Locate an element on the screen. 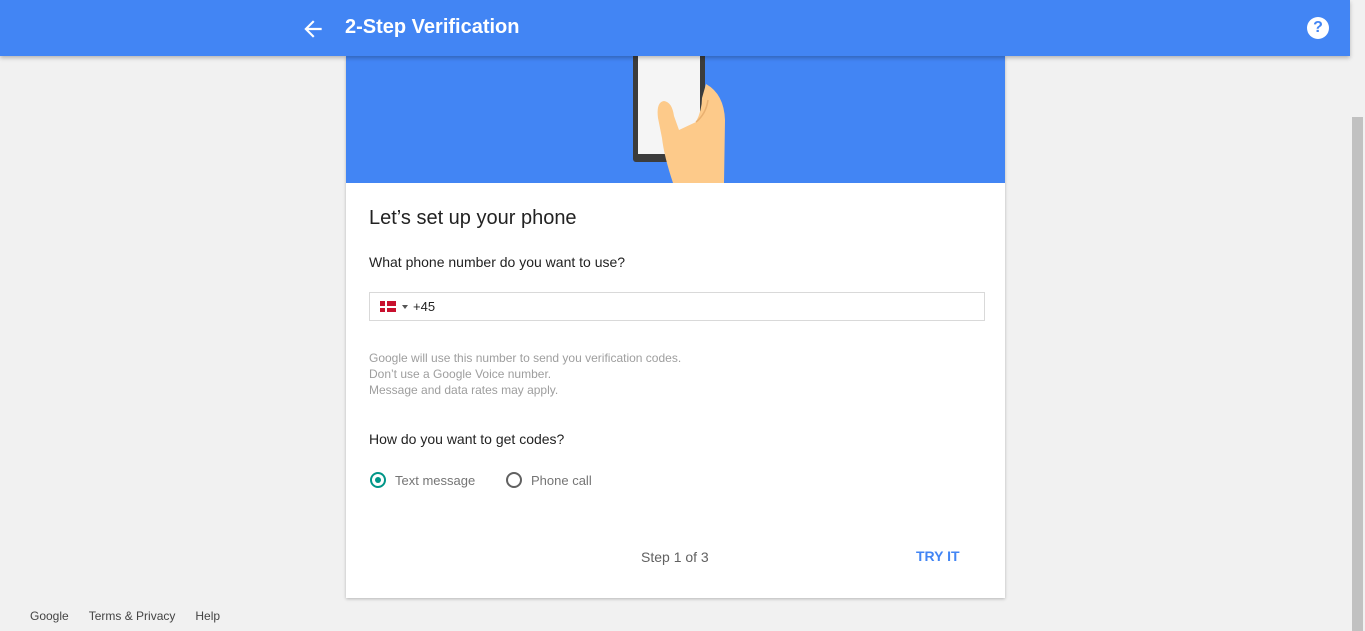 This screenshot has height=631, width=1365. footer: Google Terms & Privacy Help is located at coordinates (125, 616).